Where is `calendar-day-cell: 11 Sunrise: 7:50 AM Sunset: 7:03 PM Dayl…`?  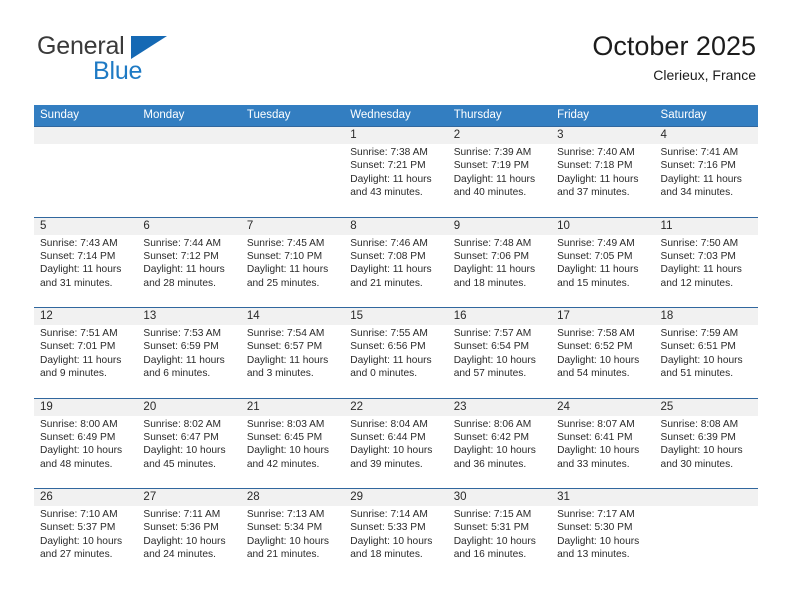
calendar-day-cell: 11 Sunrise: 7:50 AM Sunset: 7:03 PM Dayl… is located at coordinates (706, 263).